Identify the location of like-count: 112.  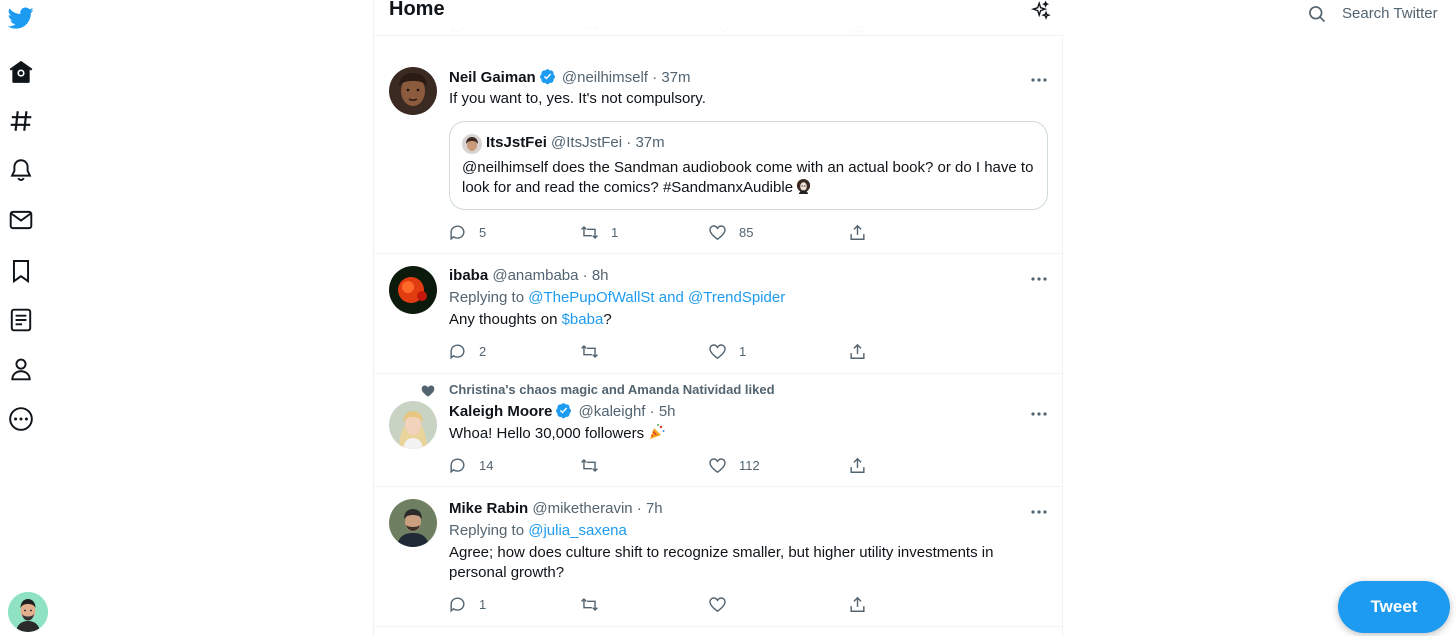
(749, 465).